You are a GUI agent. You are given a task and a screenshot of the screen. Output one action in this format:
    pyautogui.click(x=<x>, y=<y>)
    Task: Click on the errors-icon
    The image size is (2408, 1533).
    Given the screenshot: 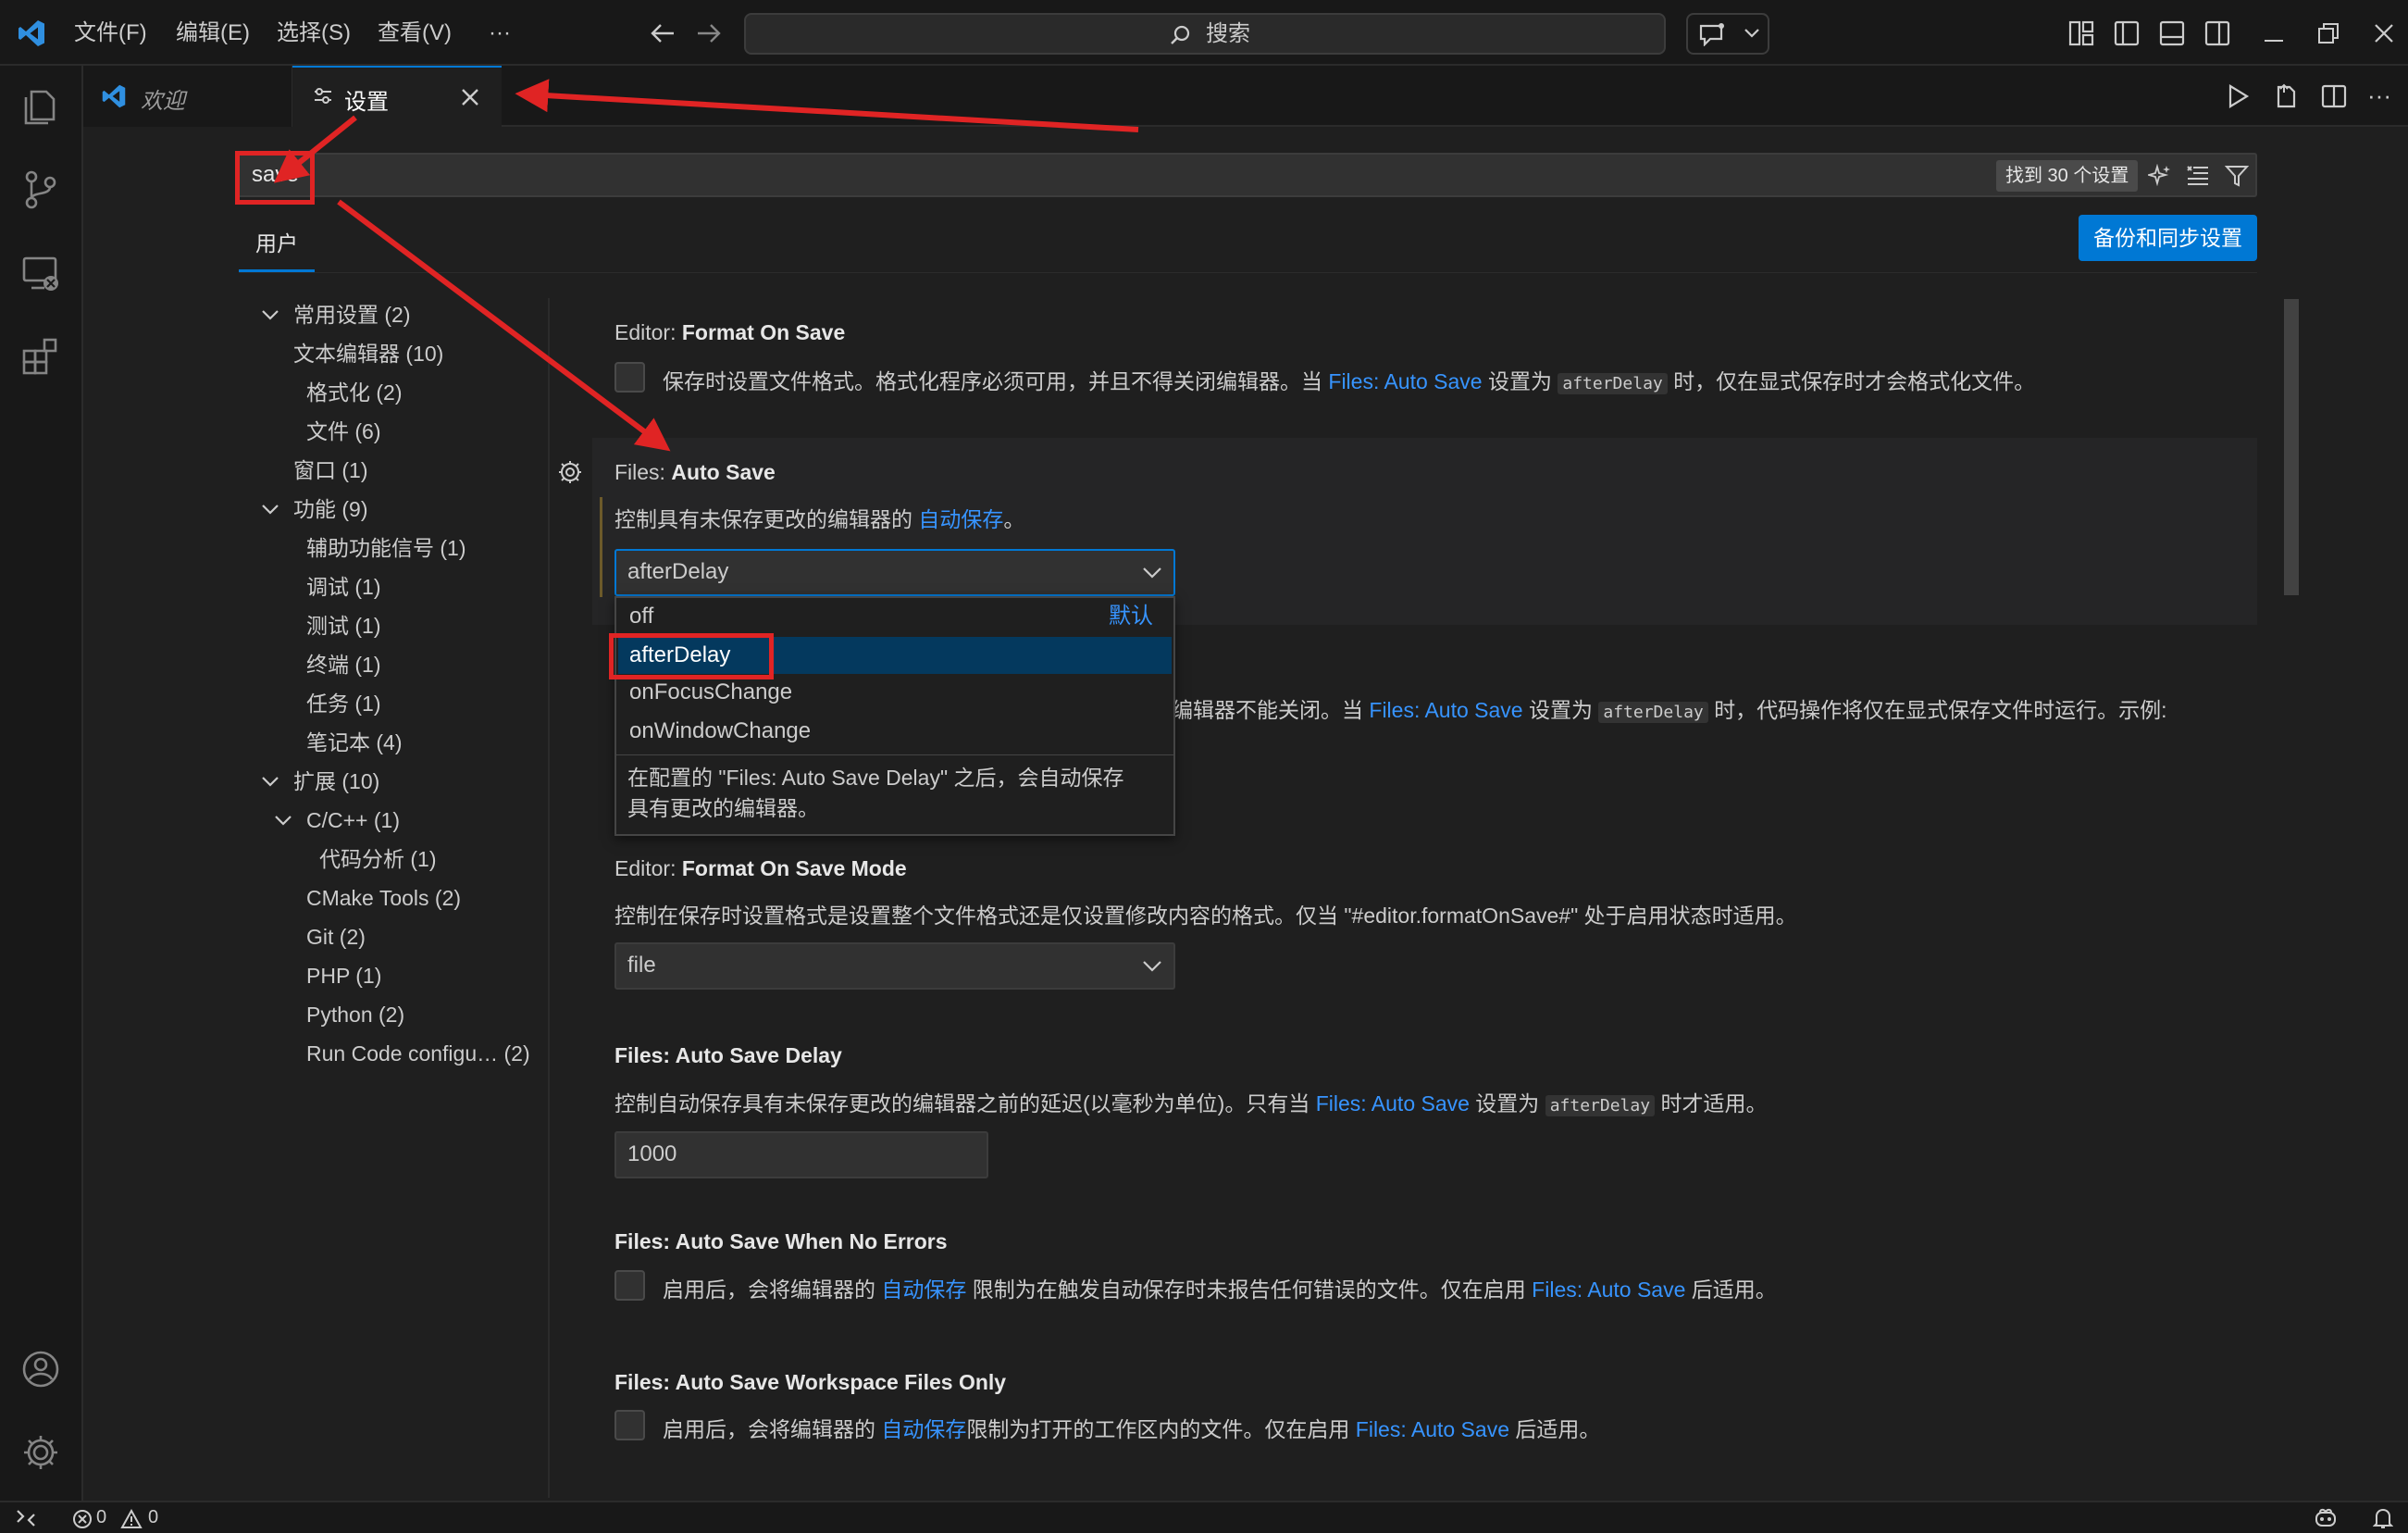 What is the action you would take?
    pyautogui.click(x=82, y=1519)
    